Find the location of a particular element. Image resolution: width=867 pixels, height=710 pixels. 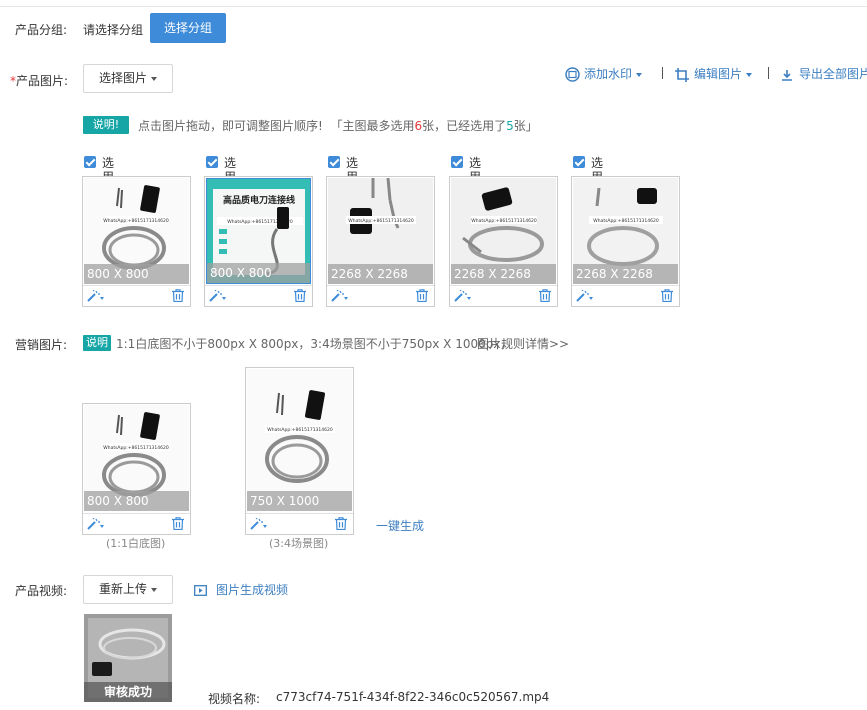

download-icon is located at coordinates (787, 75).